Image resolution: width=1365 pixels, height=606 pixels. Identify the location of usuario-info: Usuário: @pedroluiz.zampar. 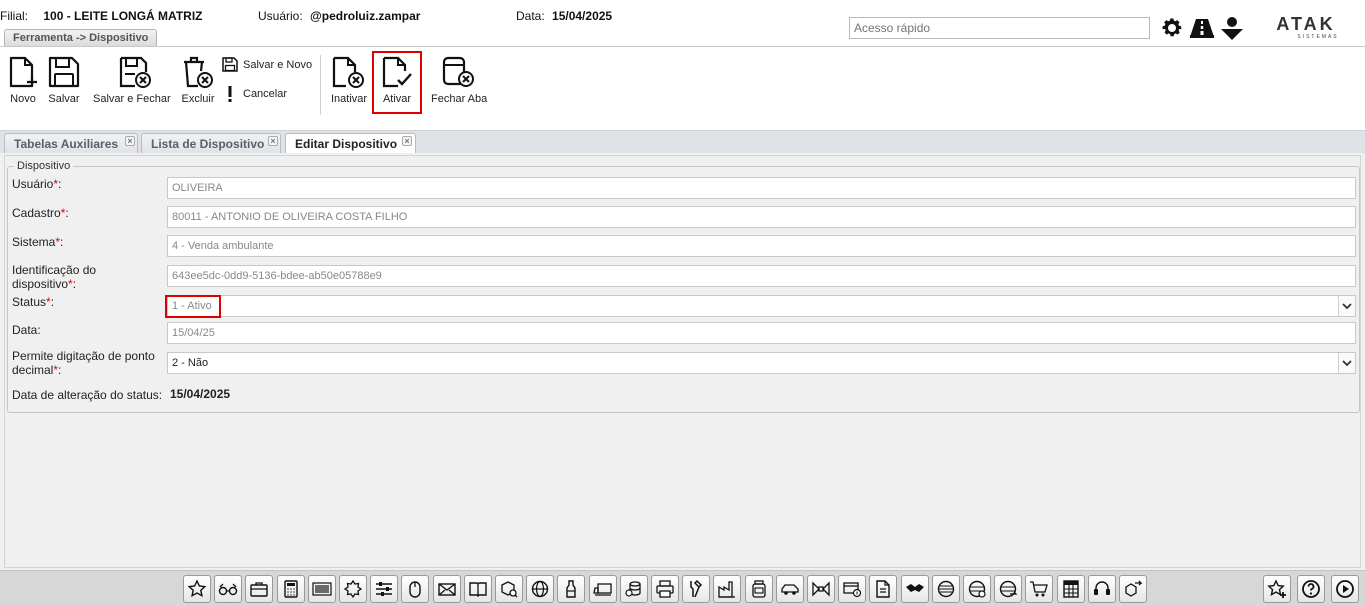
(339, 16).